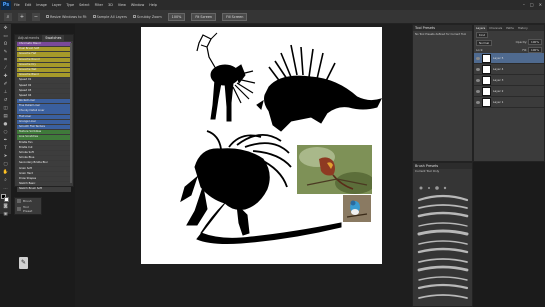 This screenshot has width=545, height=307. I want to click on brush-tool-icon: ✐, so click(5, 84).